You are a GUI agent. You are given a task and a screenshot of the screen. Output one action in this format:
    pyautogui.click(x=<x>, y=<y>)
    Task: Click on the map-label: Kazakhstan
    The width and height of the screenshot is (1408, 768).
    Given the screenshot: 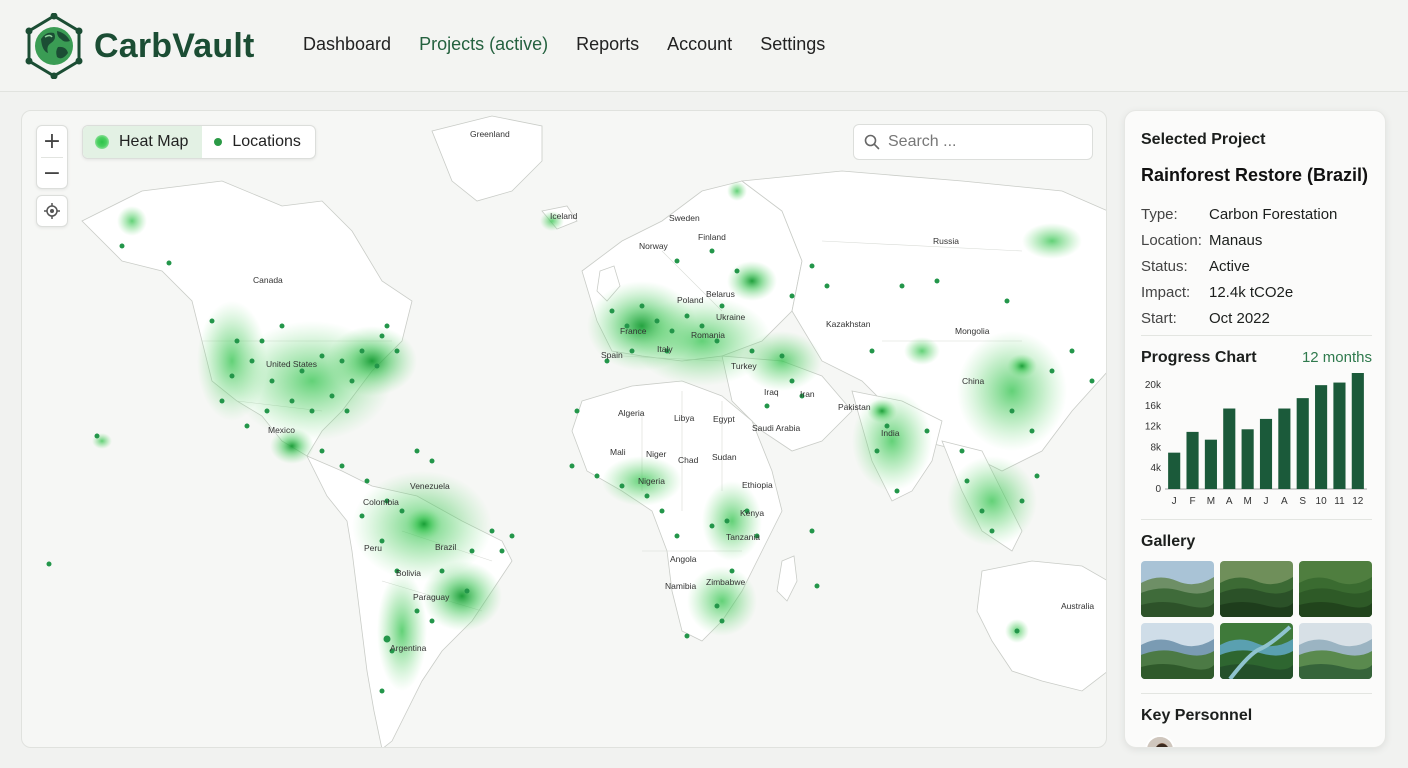 What is the action you would take?
    pyautogui.click(x=848, y=324)
    